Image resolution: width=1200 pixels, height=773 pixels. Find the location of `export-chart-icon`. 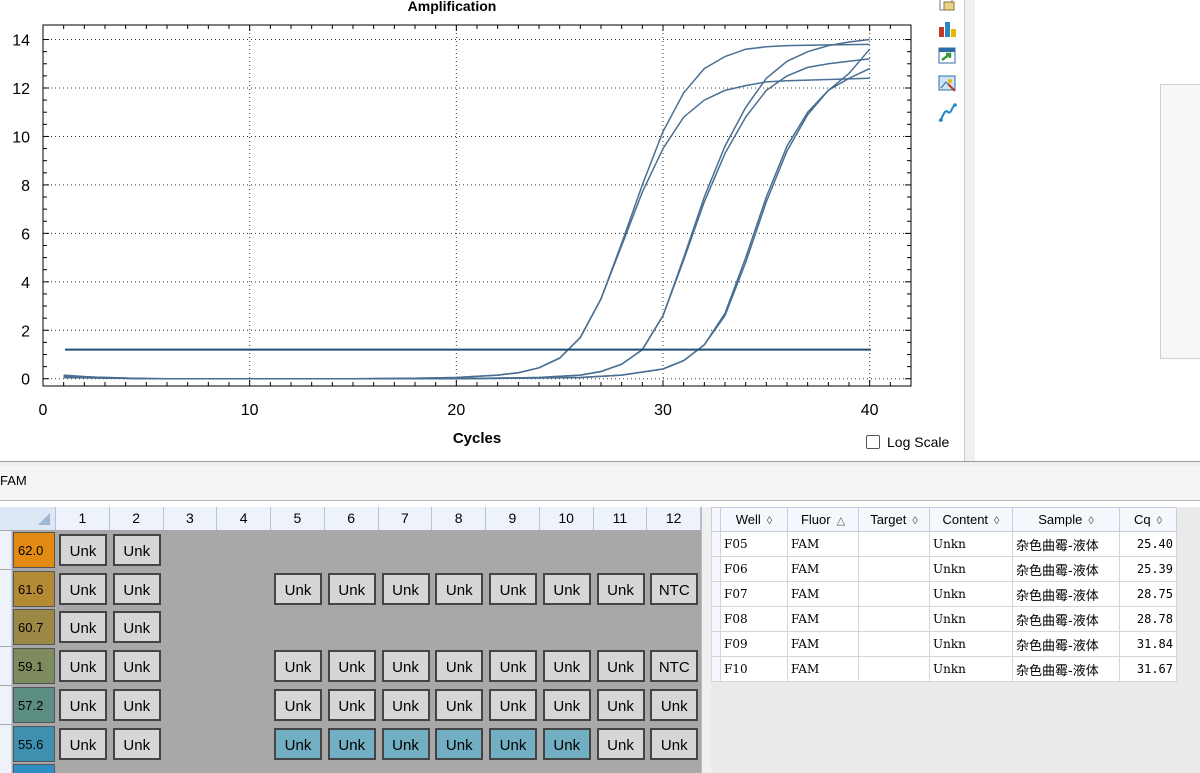

export-chart-icon is located at coordinates (947, 28).